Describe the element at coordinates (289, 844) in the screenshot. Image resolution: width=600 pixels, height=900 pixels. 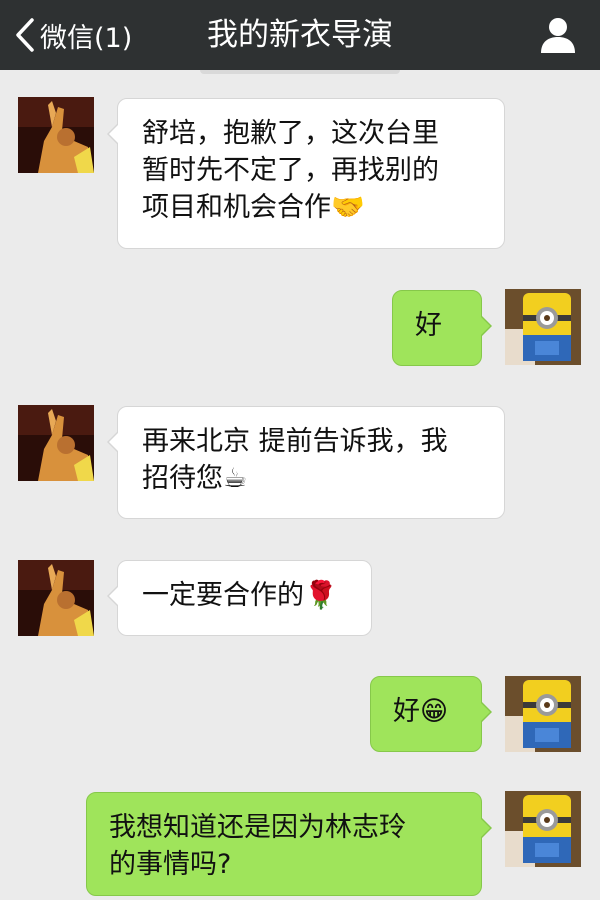
I see `message-bubble: 我想知道还是因为林志玲 的事情吗?` at that location.